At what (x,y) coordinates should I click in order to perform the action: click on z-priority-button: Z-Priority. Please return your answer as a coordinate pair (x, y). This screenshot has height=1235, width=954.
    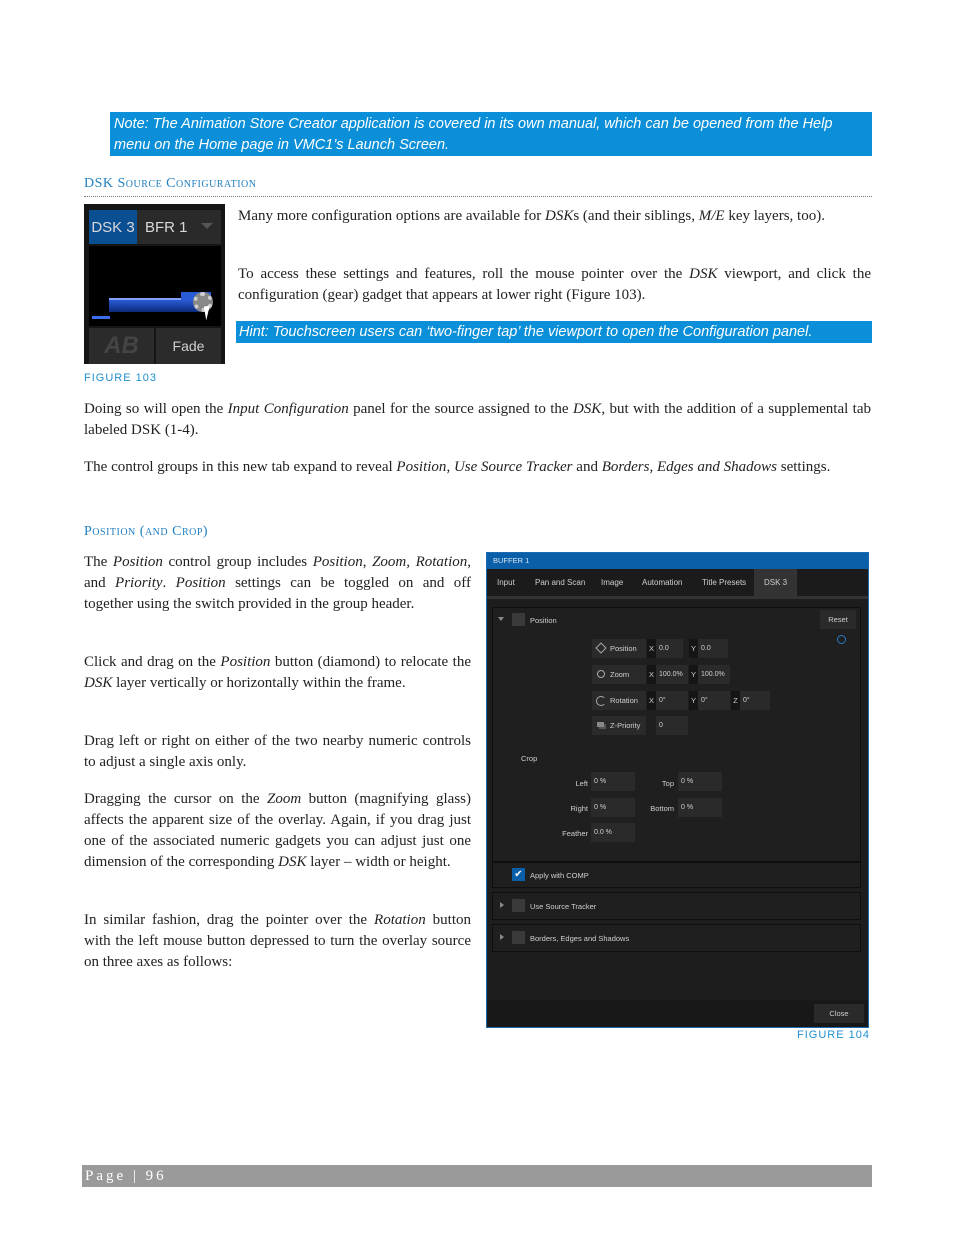
    Looking at the image, I should click on (619, 725).